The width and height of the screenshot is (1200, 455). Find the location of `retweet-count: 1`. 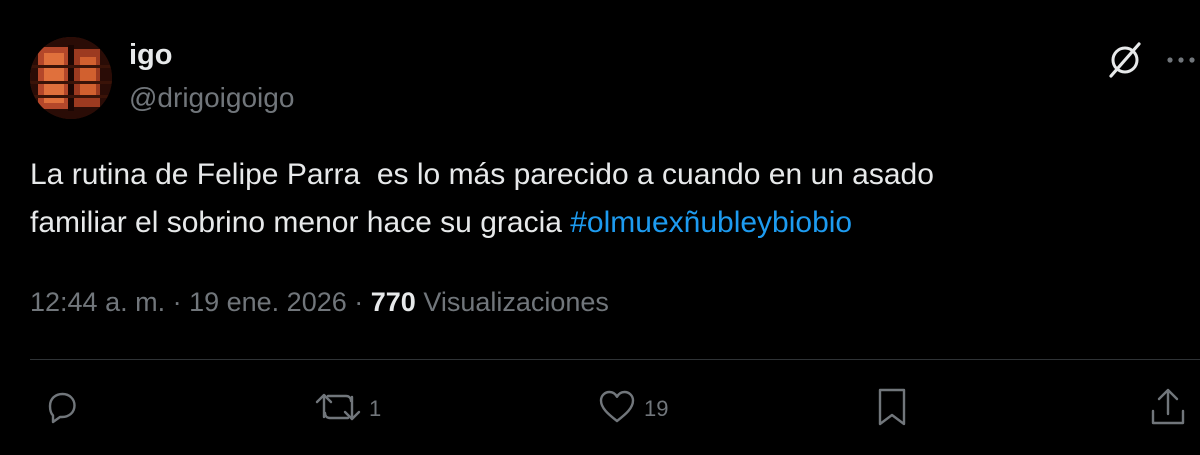

retweet-count: 1 is located at coordinates (375, 408).